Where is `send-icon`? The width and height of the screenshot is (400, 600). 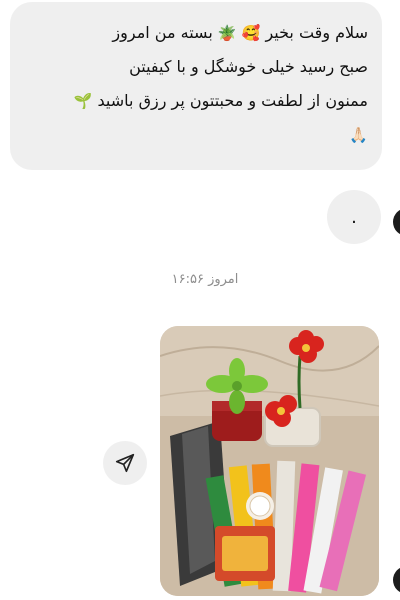 send-icon is located at coordinates (125, 463).